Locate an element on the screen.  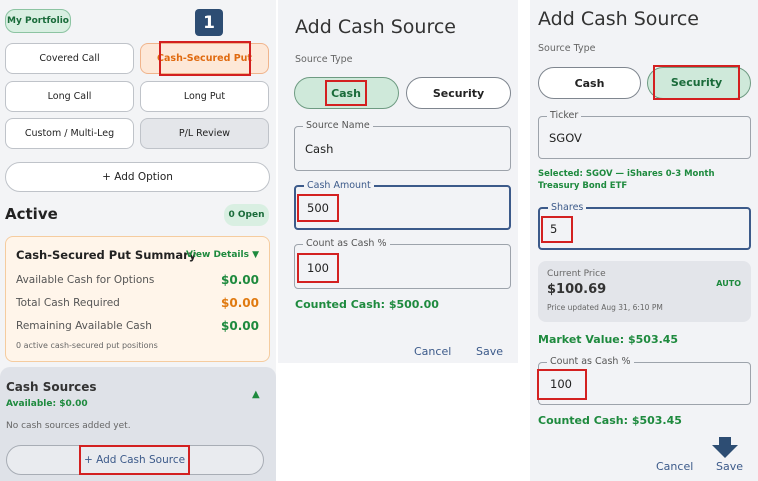
chevron-down-icon: ▼ is located at coordinates (255, 255).